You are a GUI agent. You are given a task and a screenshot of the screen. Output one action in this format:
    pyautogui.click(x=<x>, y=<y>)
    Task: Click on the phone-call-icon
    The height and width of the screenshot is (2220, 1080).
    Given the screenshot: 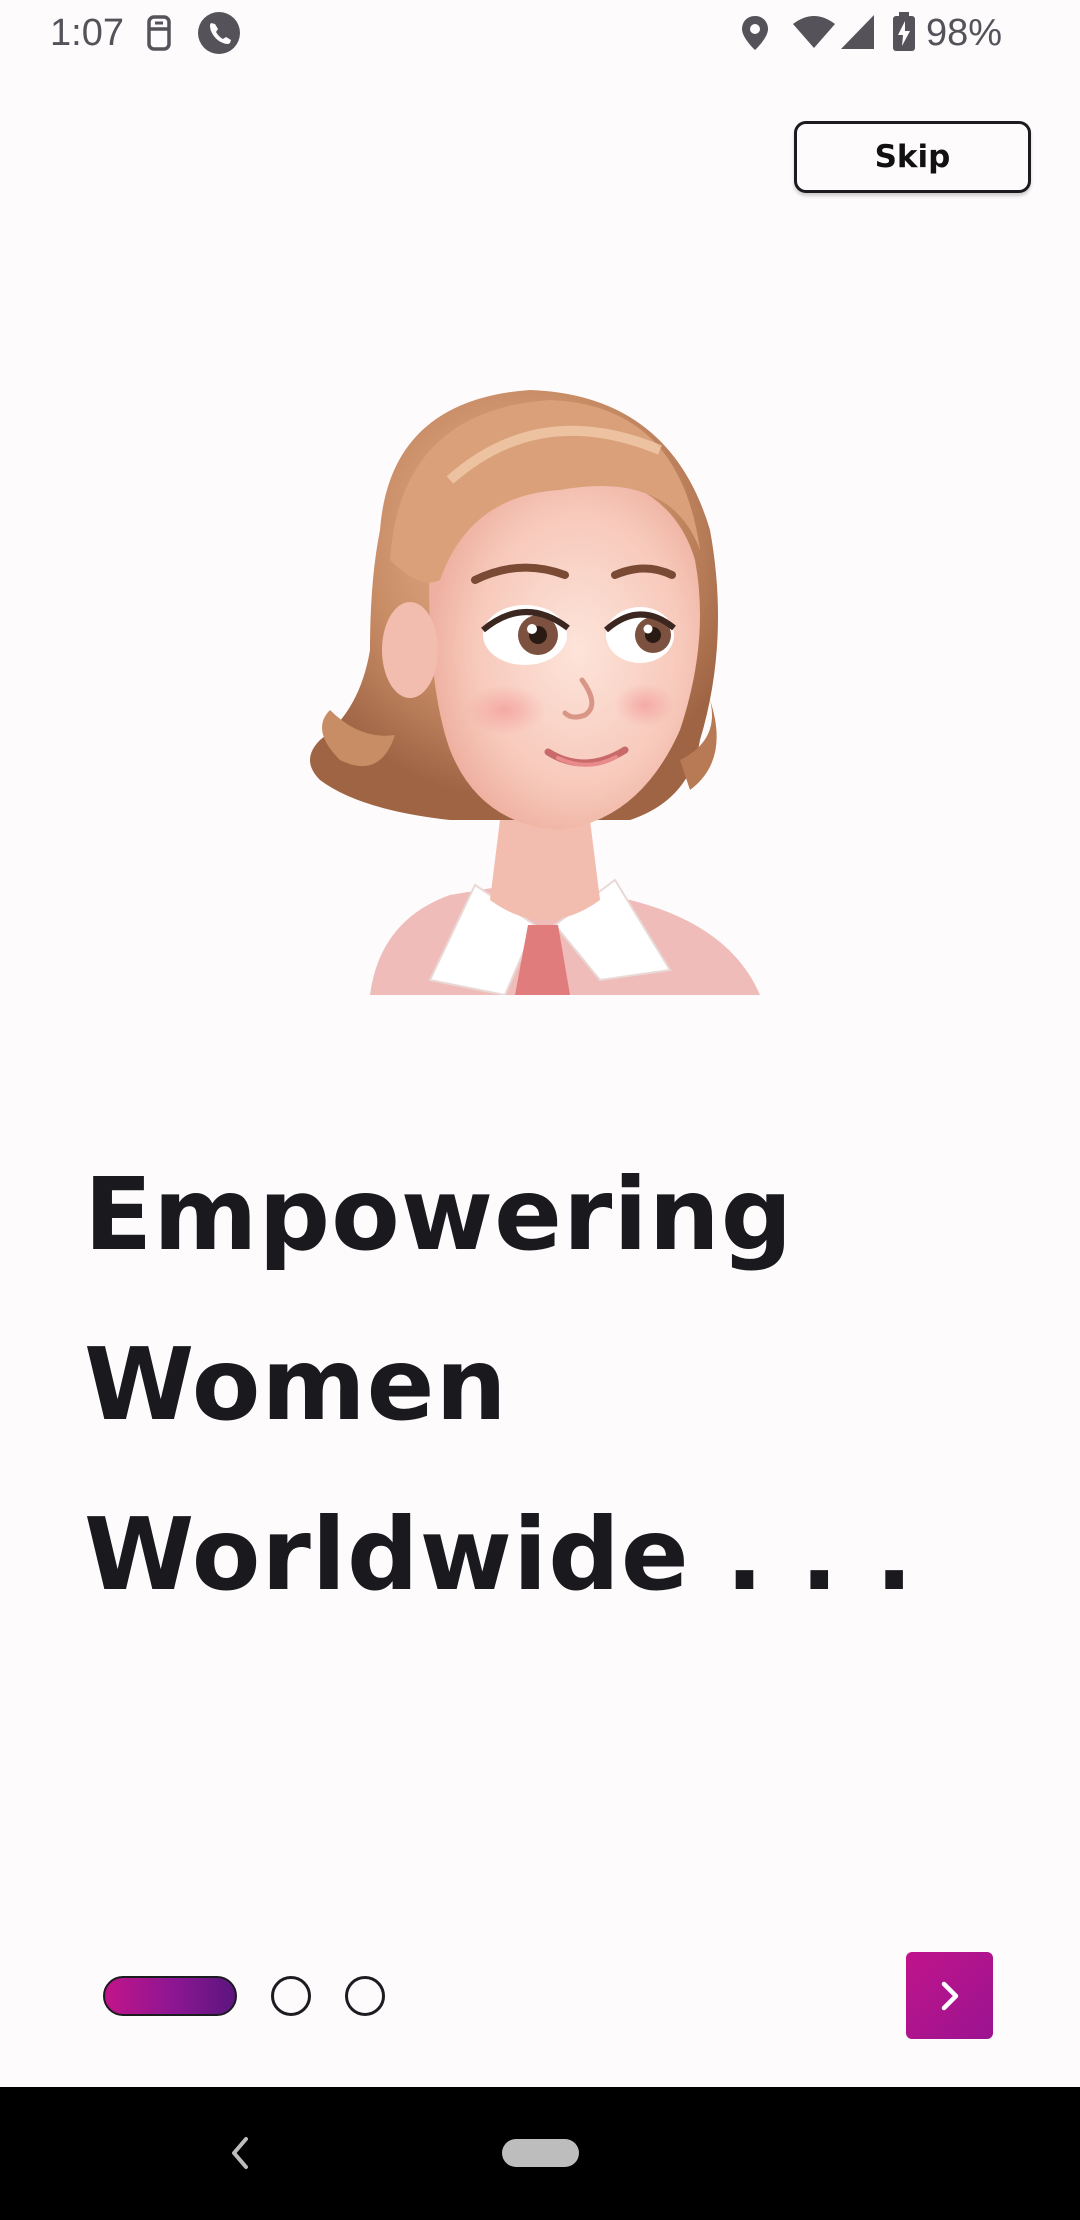 What is the action you would take?
    pyautogui.click(x=219, y=33)
    